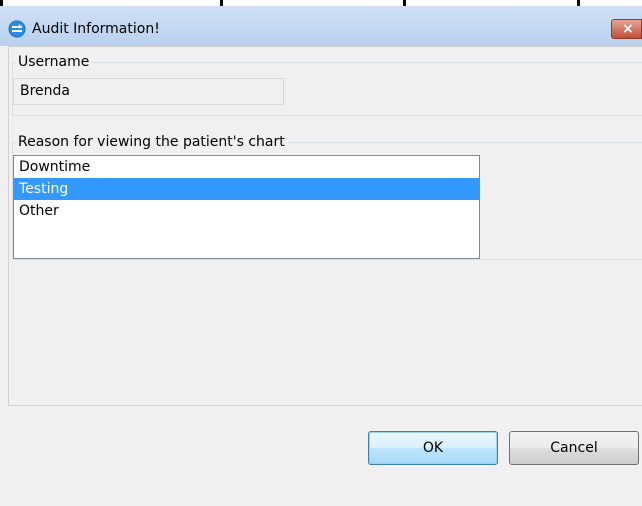  What do you see at coordinates (246, 189) in the screenshot?
I see `reason-item-testing: Testing` at bounding box center [246, 189].